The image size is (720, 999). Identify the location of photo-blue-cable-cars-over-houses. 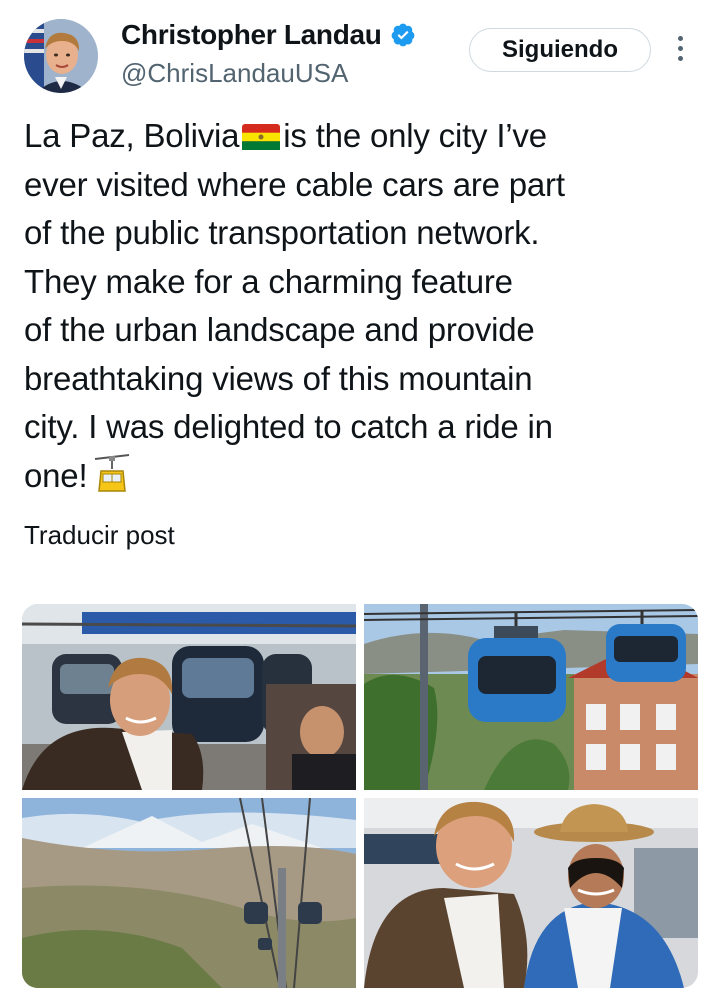
(531, 697).